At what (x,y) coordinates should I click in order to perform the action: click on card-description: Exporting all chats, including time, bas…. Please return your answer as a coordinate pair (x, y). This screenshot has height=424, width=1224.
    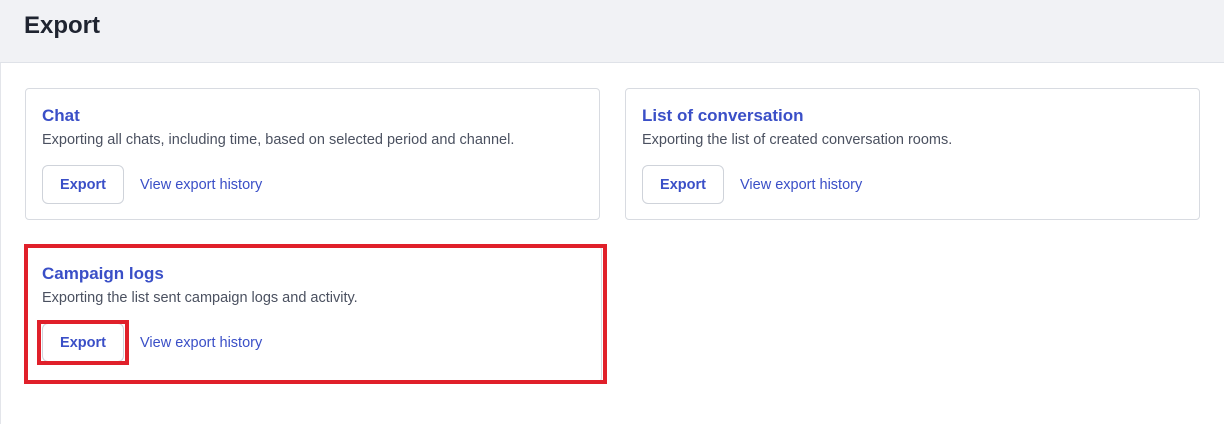
    Looking at the image, I should click on (278, 140).